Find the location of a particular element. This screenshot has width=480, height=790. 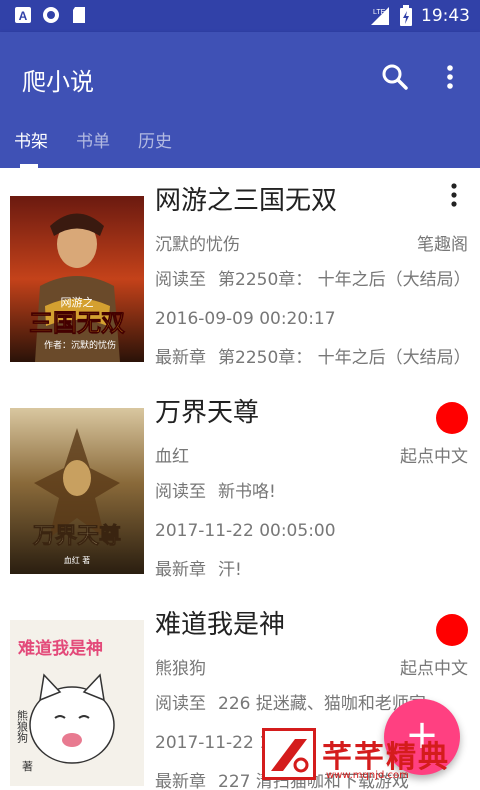

svg-text: LTE is located at coordinates (379, 12).